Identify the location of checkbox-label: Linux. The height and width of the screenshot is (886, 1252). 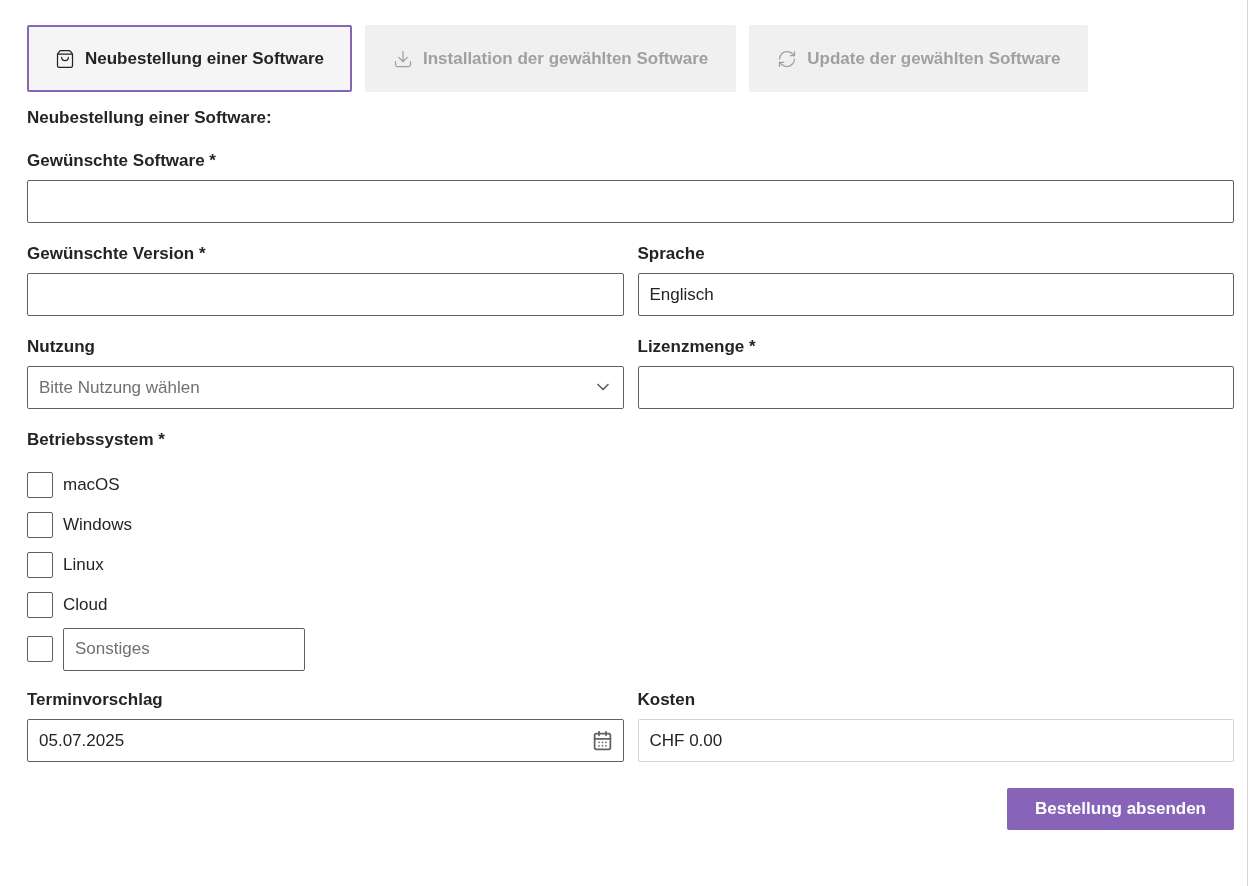
(83, 565).